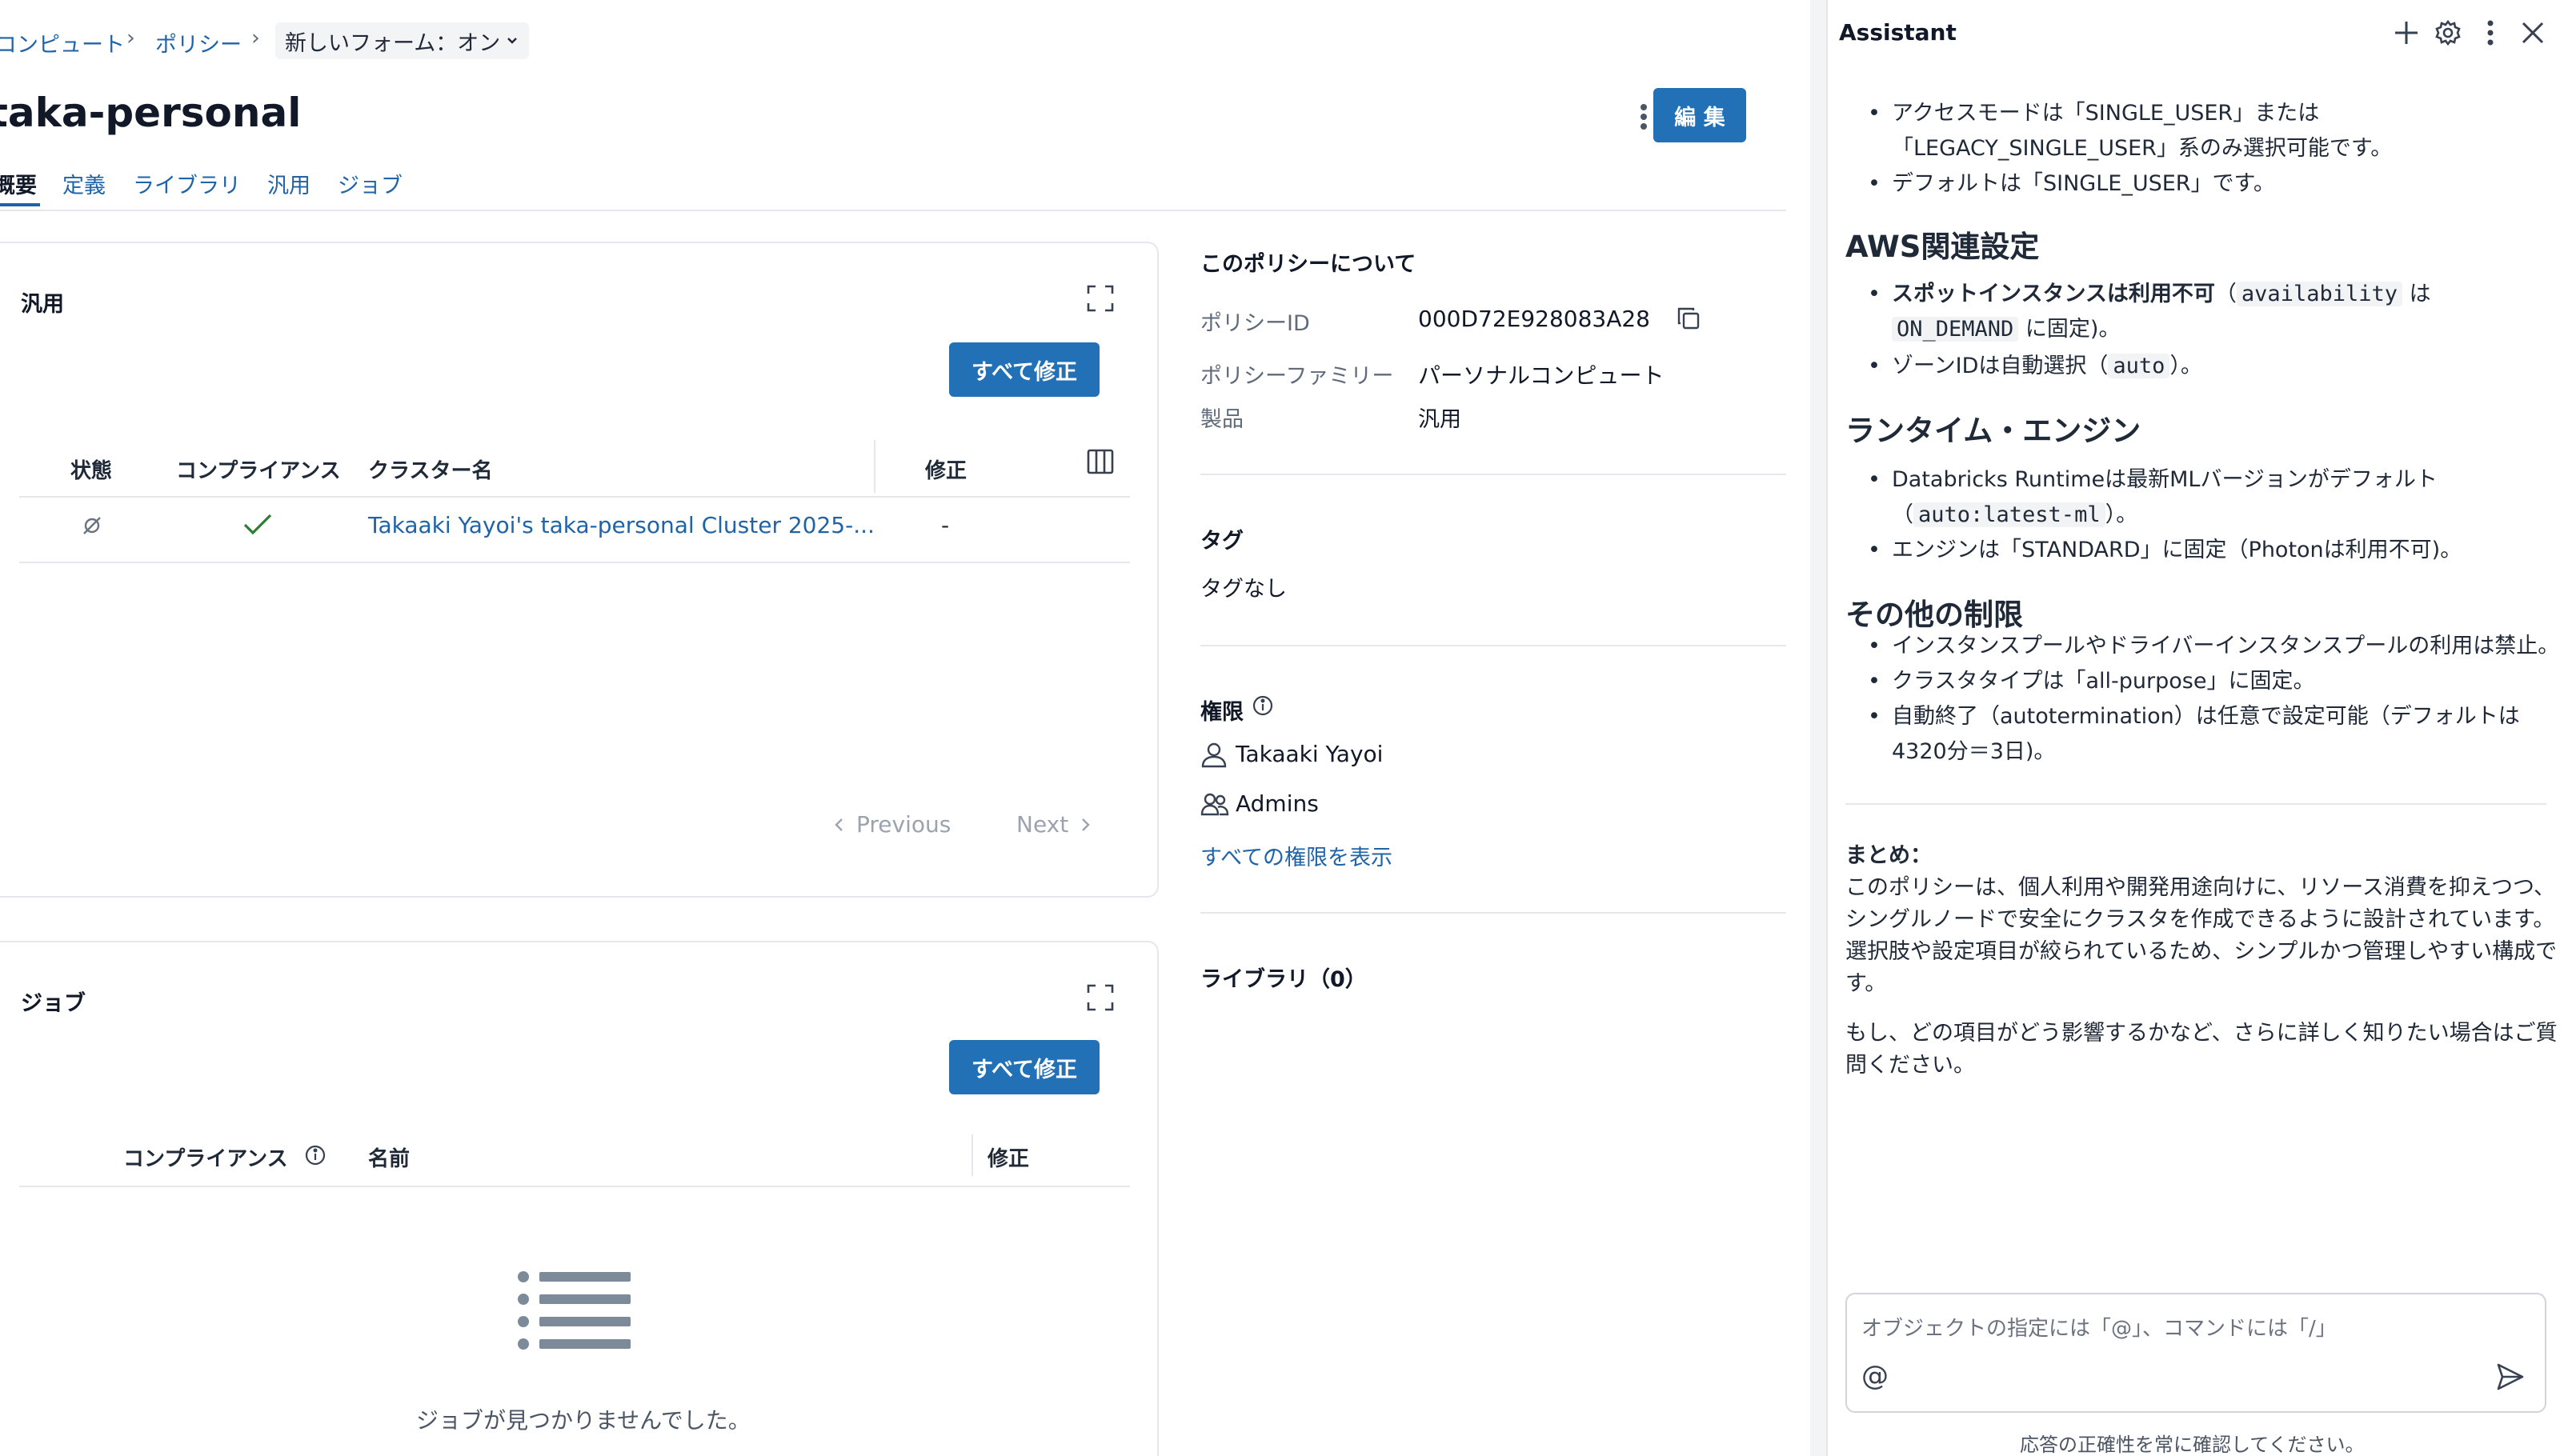  I want to click on previous-page-button: Previous, so click(892, 824).